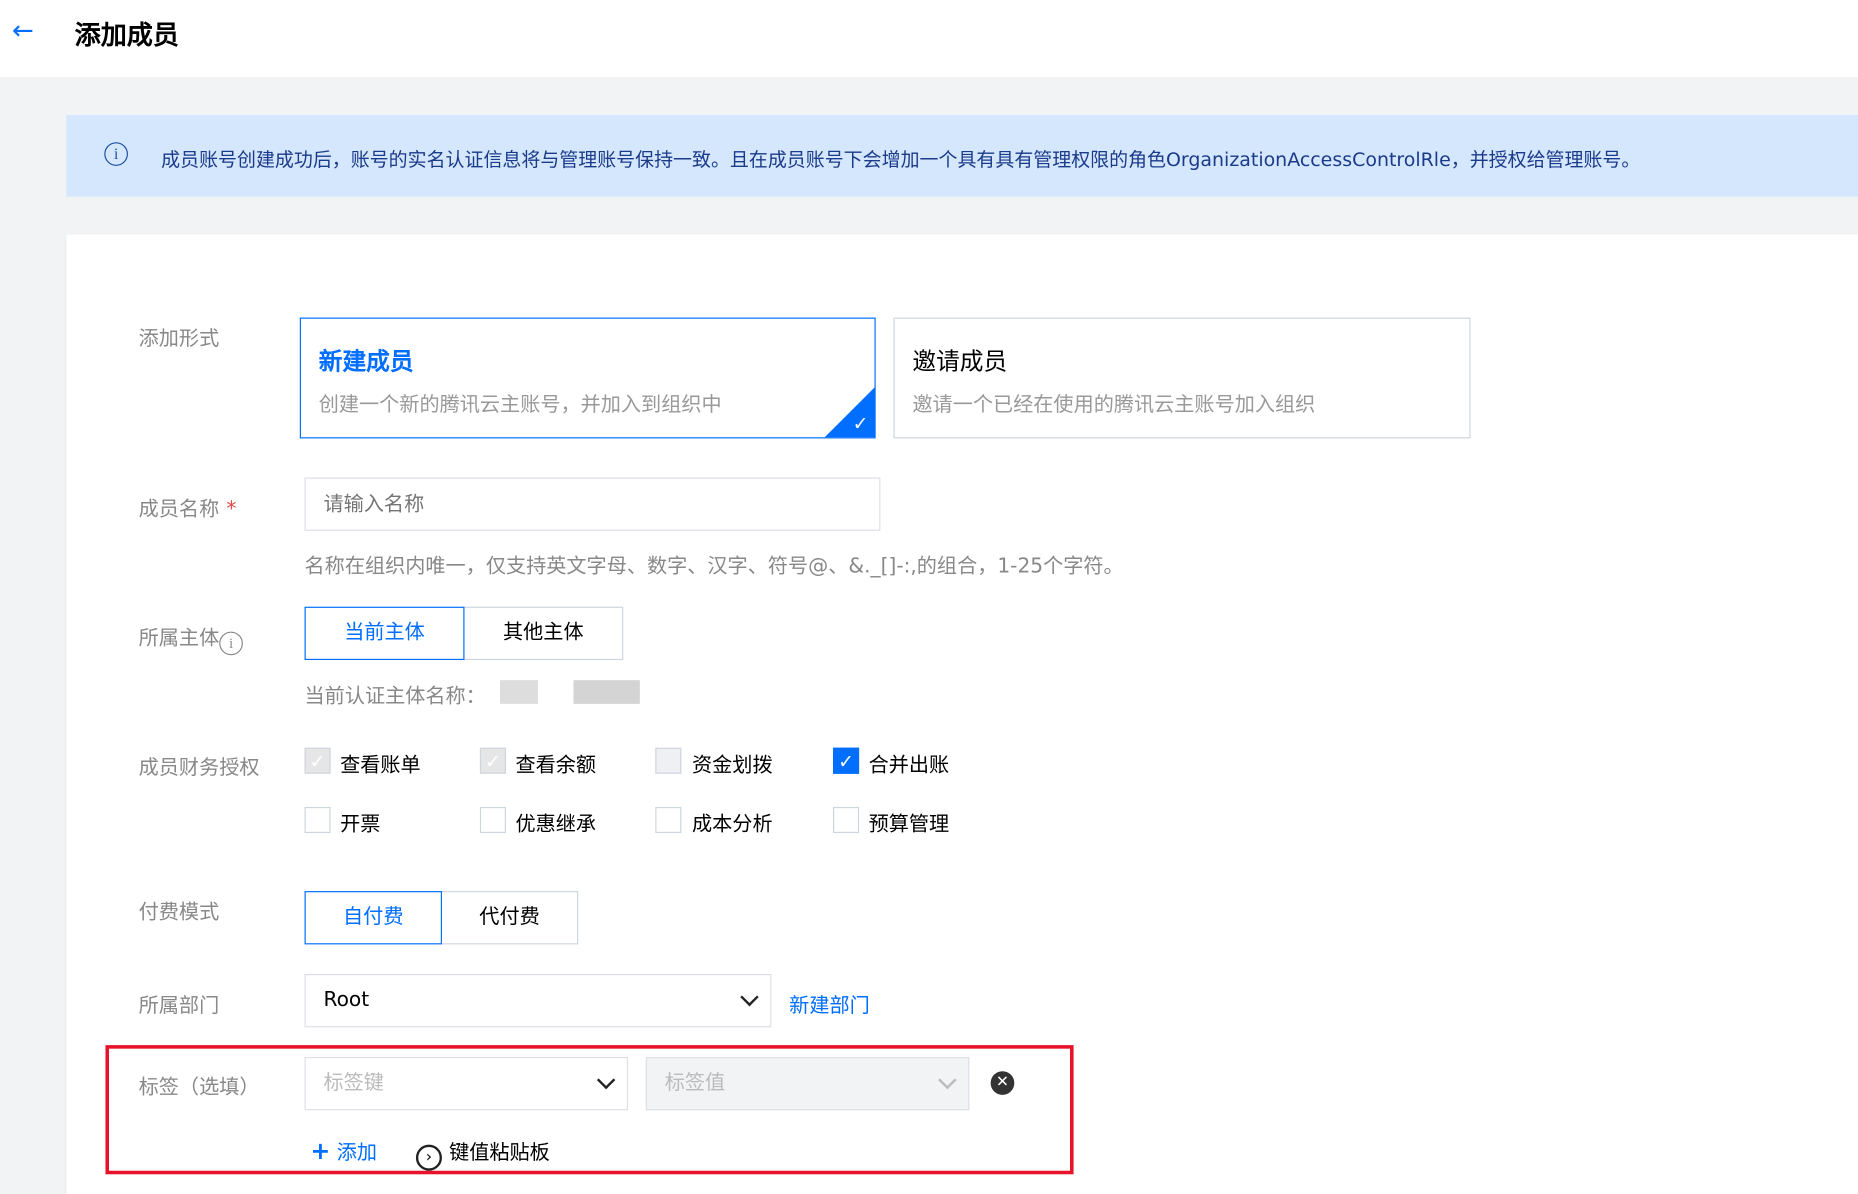 The height and width of the screenshot is (1194, 1858). Describe the element at coordinates (592, 504) in the screenshot. I see `member-name-input` at that location.